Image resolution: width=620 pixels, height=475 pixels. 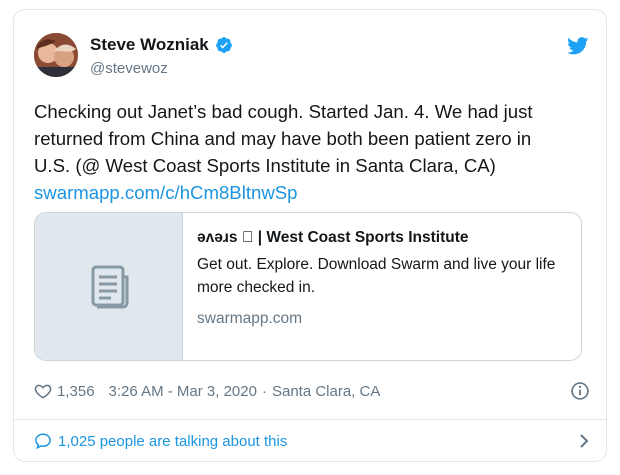 What do you see at coordinates (326, 391) in the screenshot?
I see `location: Santa Clara, CA` at bounding box center [326, 391].